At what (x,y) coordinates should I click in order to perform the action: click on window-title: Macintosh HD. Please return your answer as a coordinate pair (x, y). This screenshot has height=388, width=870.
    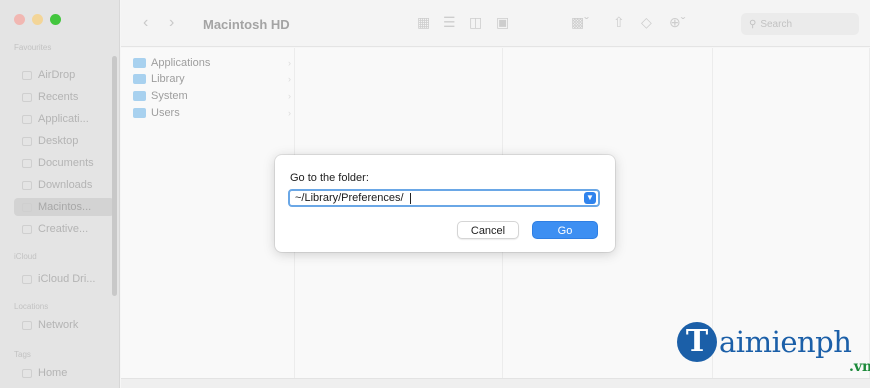
    Looking at the image, I should click on (246, 24).